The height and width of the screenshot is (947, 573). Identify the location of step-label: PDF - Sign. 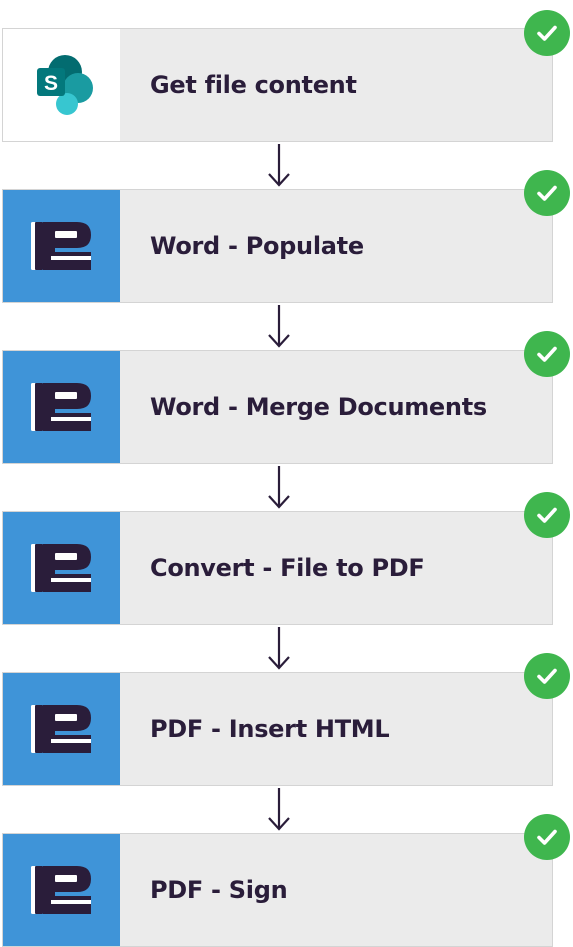
(219, 890).